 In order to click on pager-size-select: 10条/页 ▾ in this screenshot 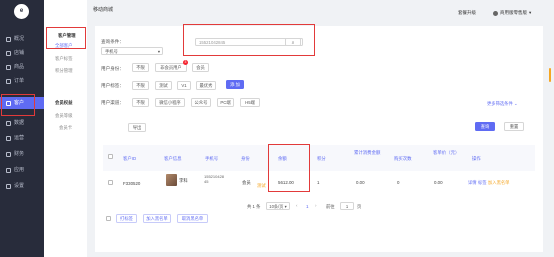, I will do `click(278, 206)`.